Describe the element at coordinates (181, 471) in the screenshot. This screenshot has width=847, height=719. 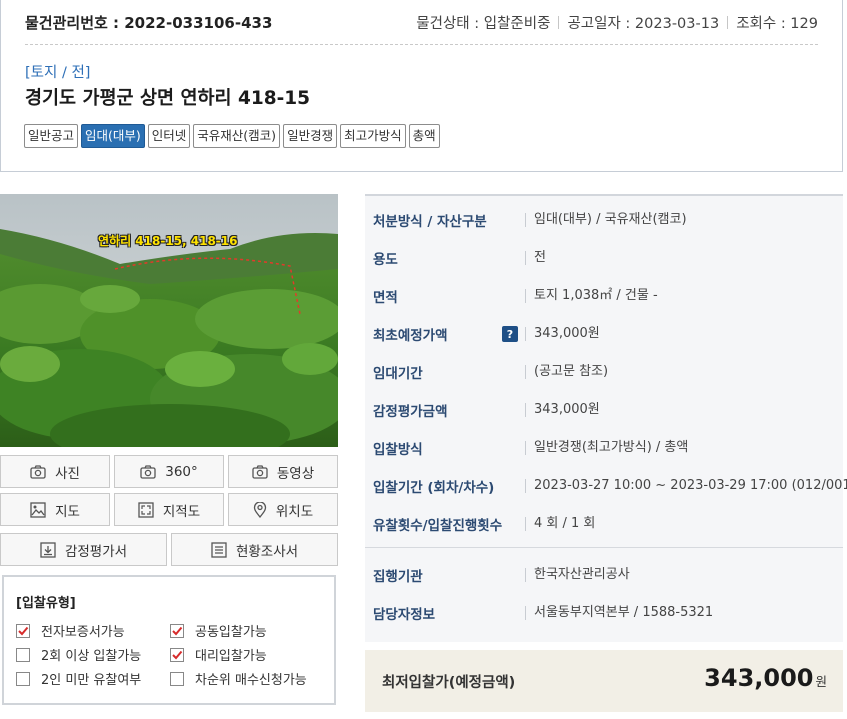
I see `view360-button-label: 360°` at that location.